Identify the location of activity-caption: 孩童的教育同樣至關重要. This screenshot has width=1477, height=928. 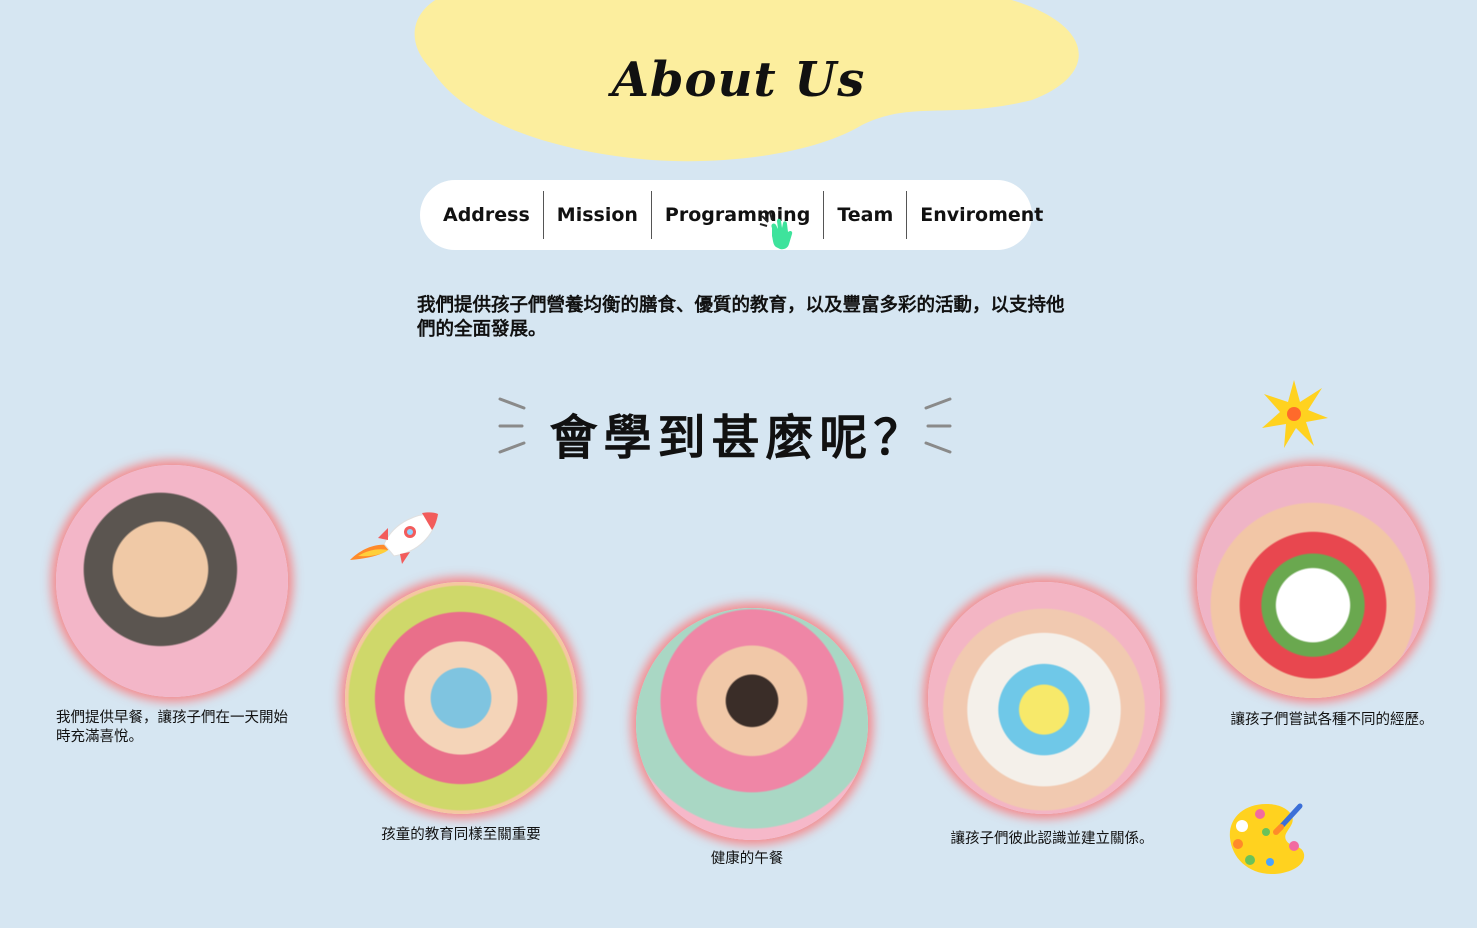
(461, 835).